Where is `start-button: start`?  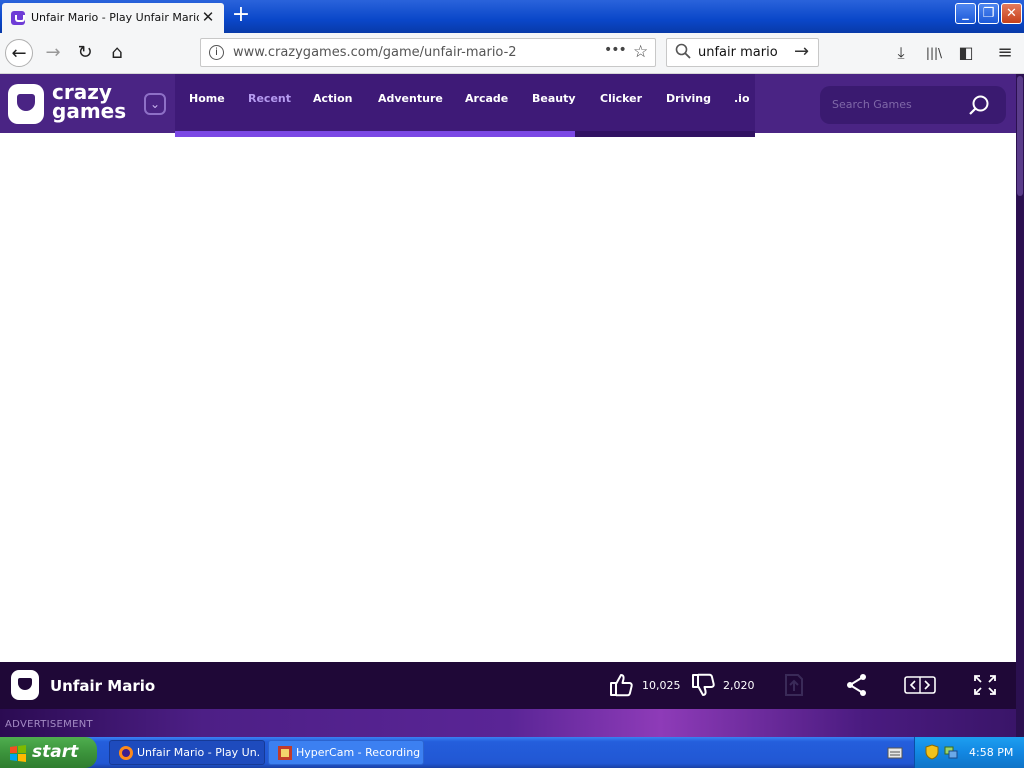 start-button: start is located at coordinates (48, 752).